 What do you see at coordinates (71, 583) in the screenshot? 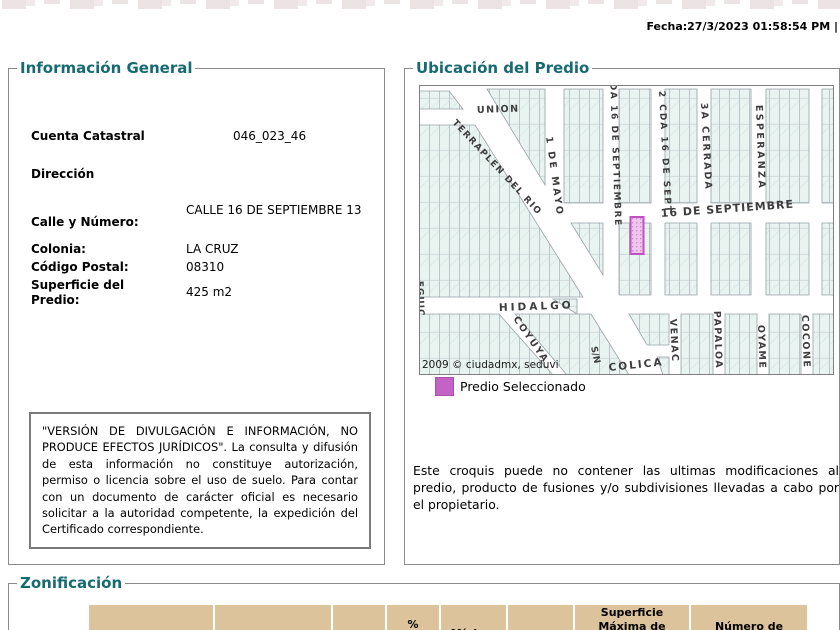
I see `zonificacion-title: Zonificación` at bounding box center [71, 583].